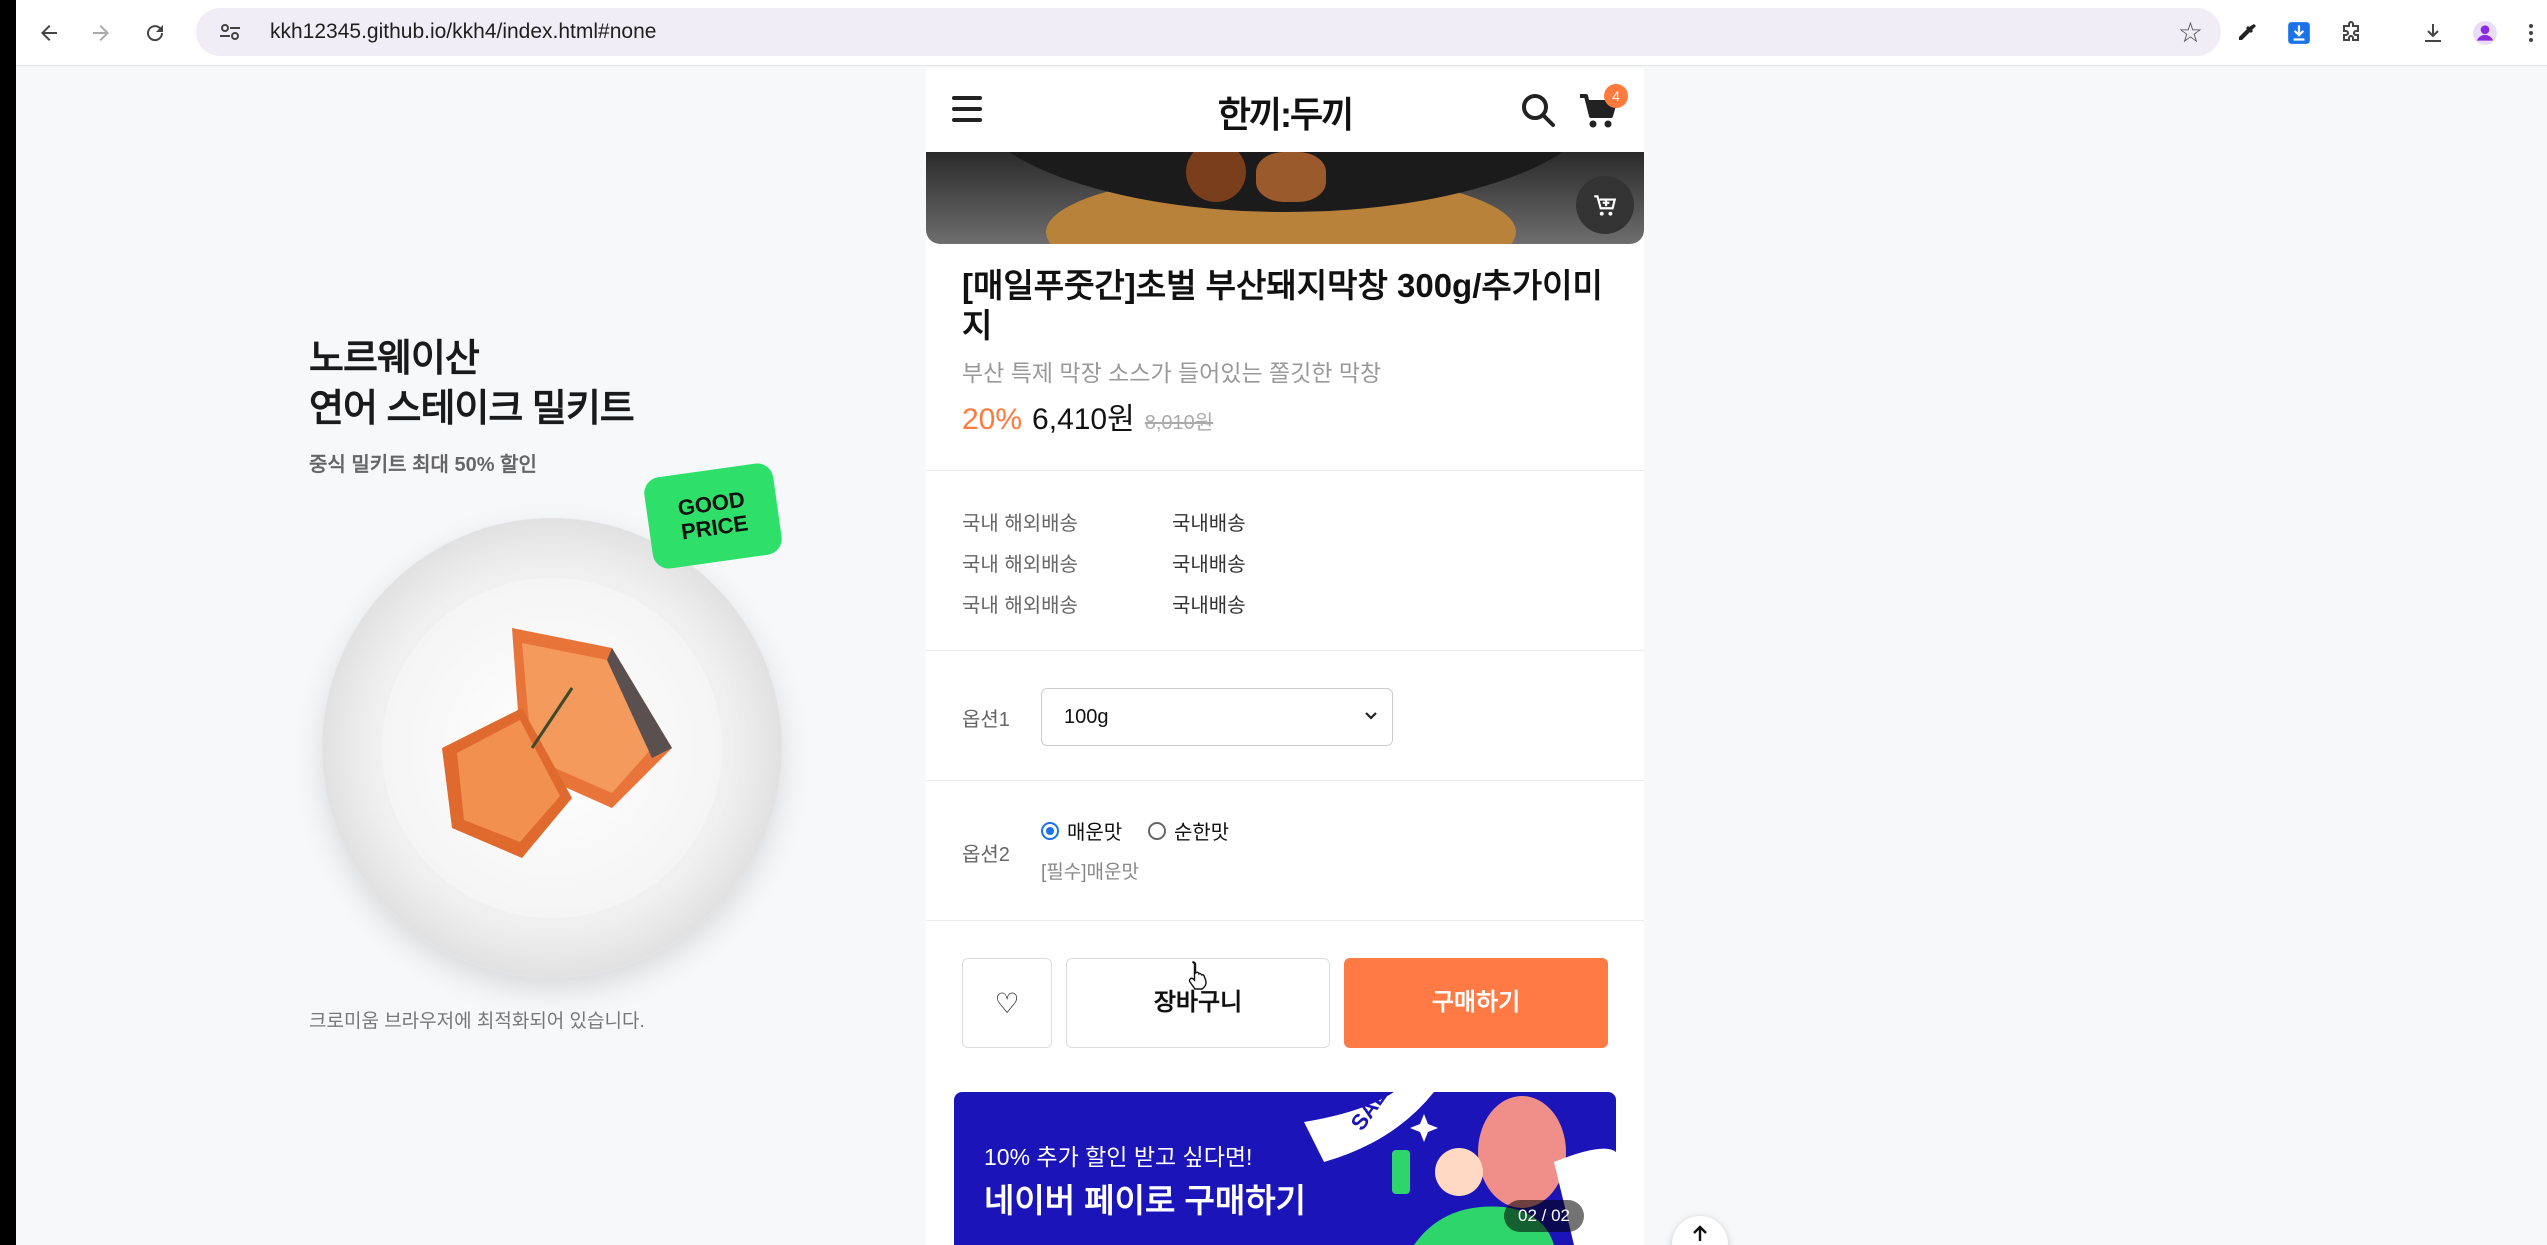 This screenshot has height=1245, width=2547. I want to click on good-price-badge: GOOD PRICE, so click(713, 516).